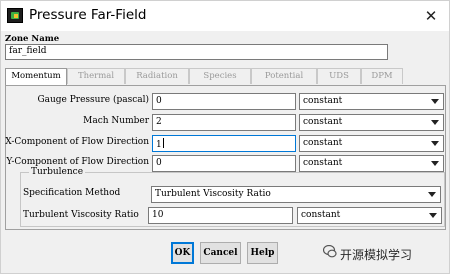  I want to click on zone-name-input: far_field, so click(196, 52).